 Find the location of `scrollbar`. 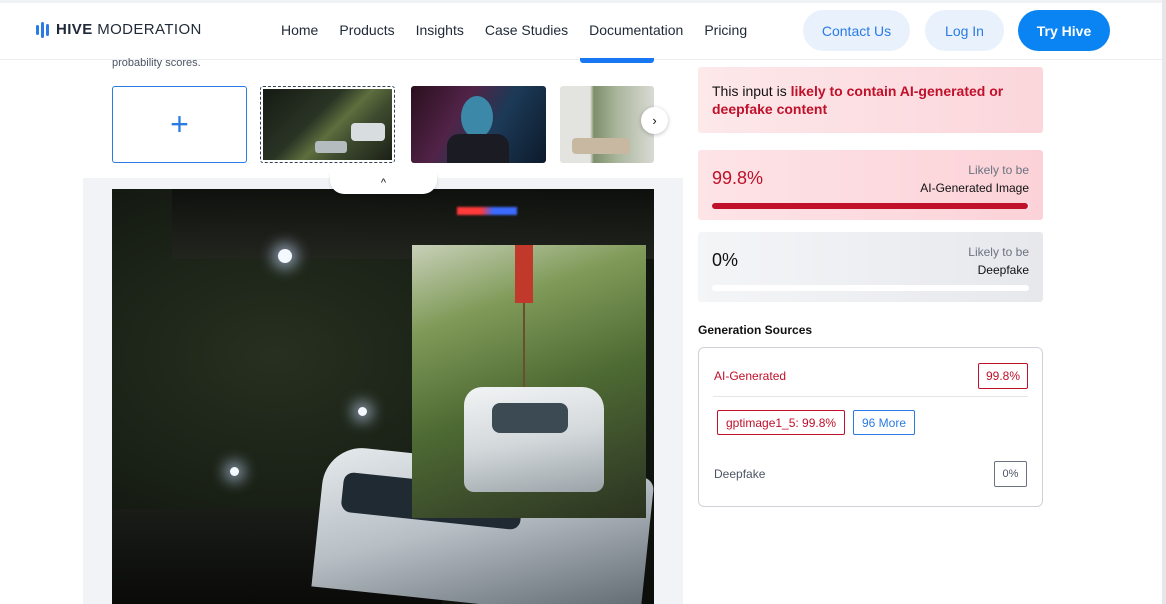

scrollbar is located at coordinates (1164, 302).